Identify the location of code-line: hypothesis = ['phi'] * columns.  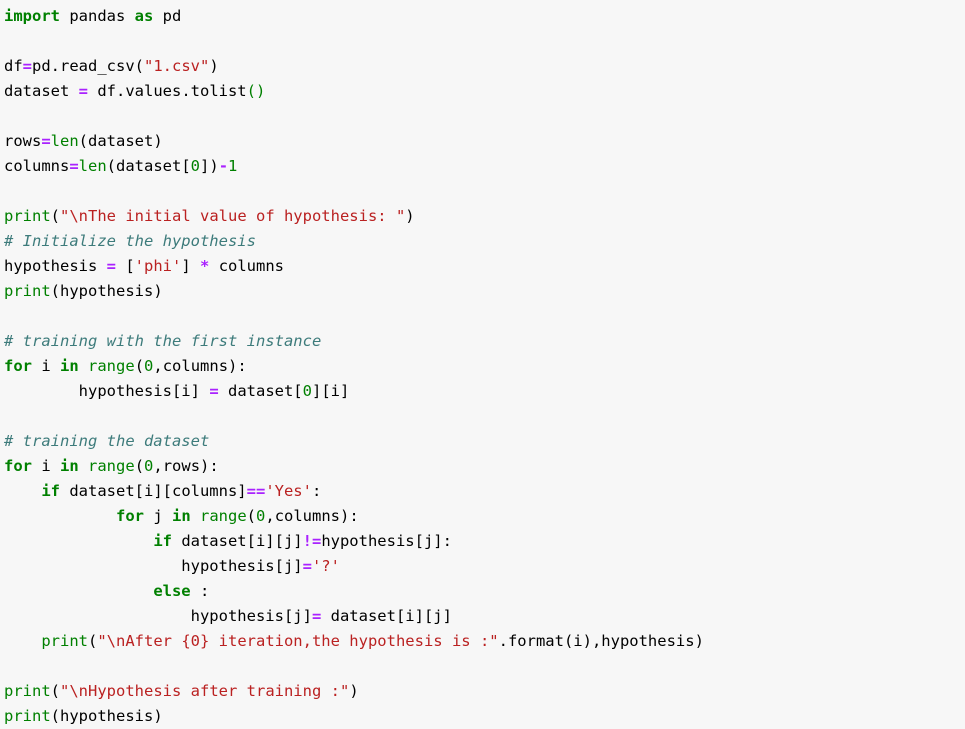
(484, 266).